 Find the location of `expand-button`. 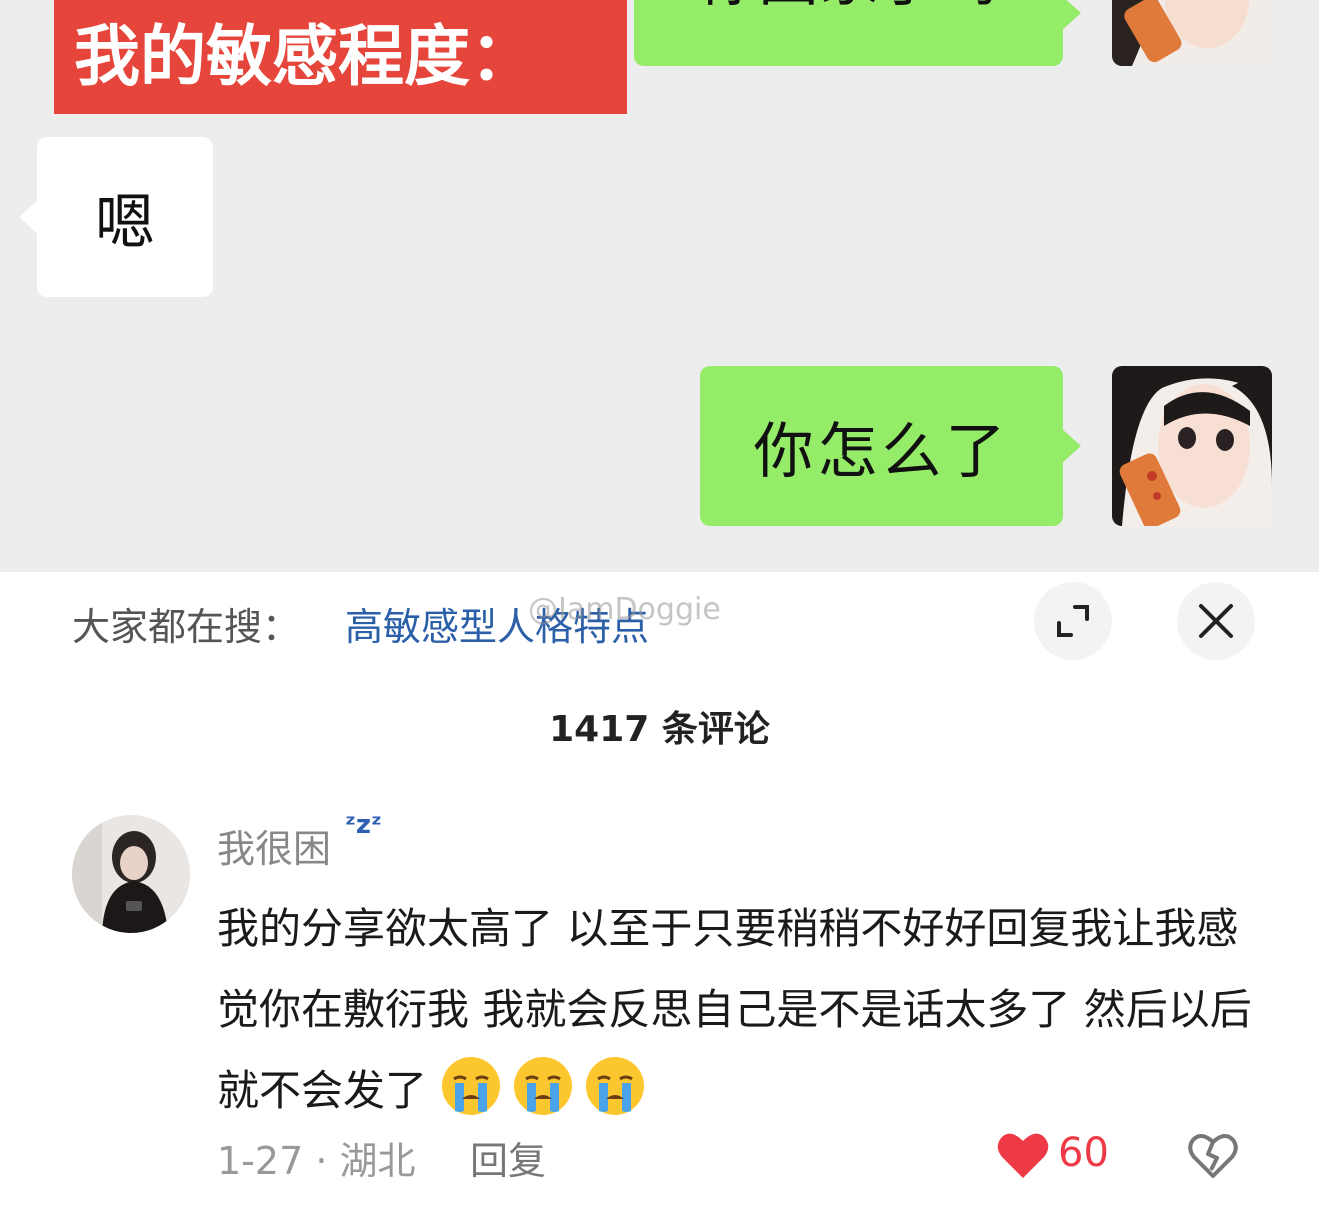

expand-button is located at coordinates (1073, 621).